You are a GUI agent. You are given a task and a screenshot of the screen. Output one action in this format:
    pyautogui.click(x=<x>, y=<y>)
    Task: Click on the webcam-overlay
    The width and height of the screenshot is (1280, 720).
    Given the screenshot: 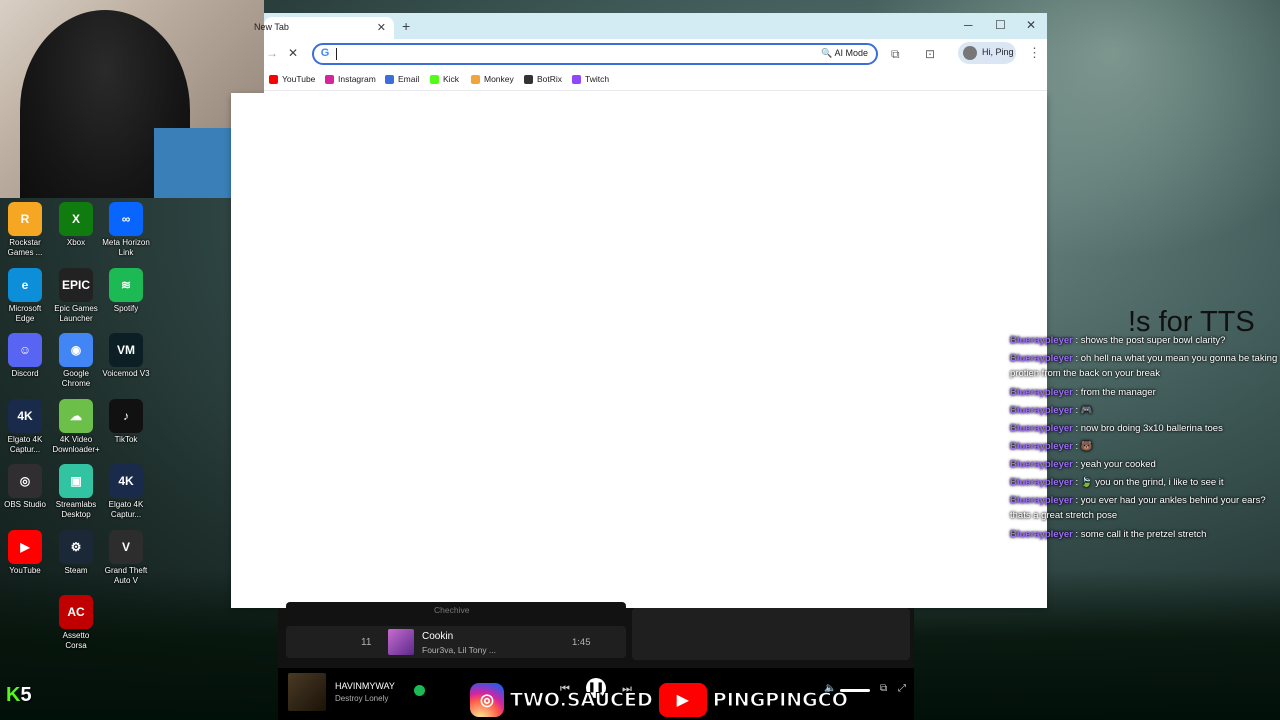 What is the action you would take?
    pyautogui.click(x=132, y=99)
    